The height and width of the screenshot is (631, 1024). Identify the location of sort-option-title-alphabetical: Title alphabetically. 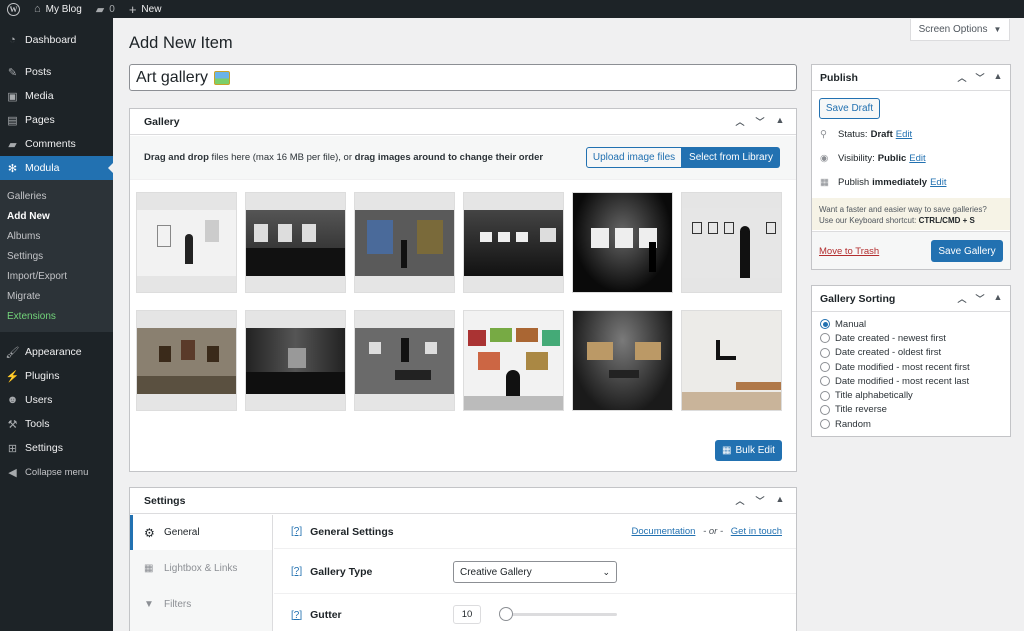
(895, 395).